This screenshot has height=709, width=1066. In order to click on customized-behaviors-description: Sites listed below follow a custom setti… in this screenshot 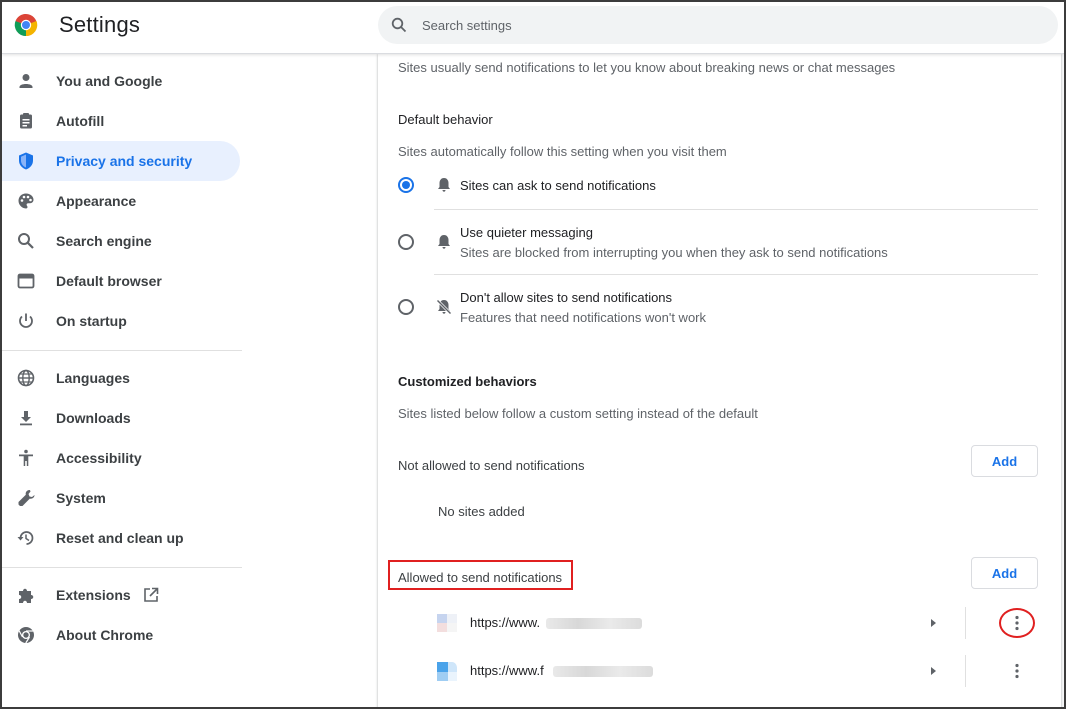, I will do `click(578, 413)`.